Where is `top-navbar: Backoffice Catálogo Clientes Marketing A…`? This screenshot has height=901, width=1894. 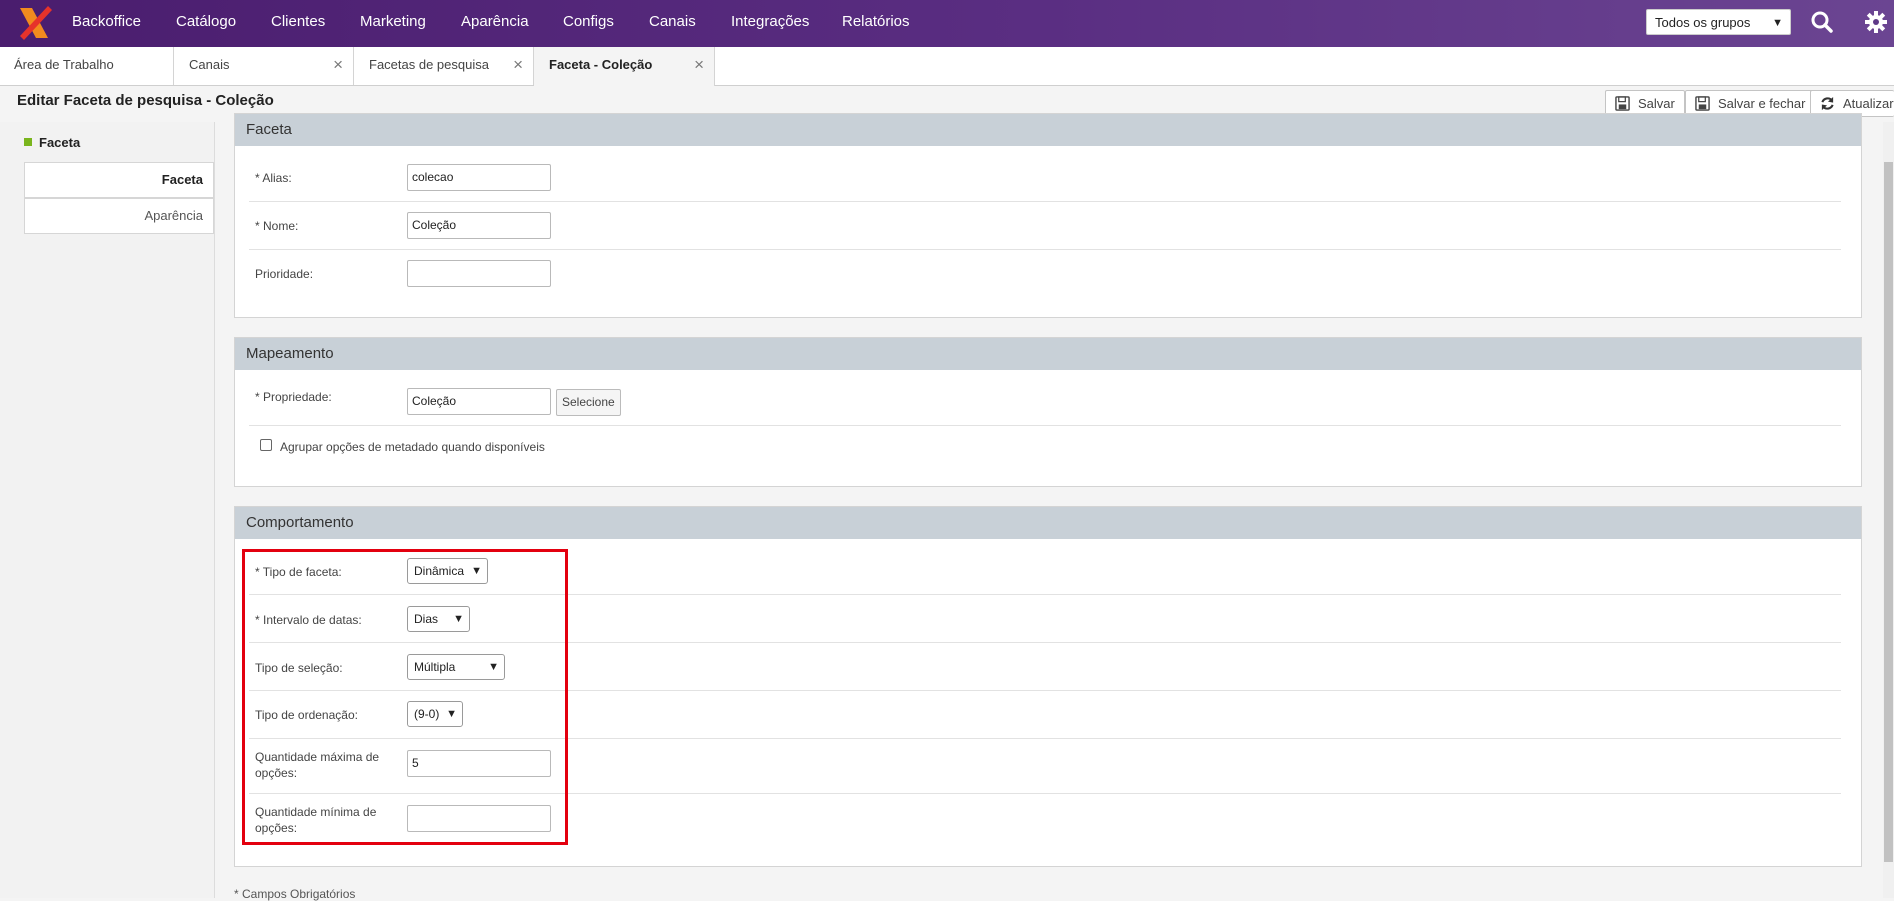 top-navbar: Backoffice Catálogo Clientes Marketing A… is located at coordinates (947, 23).